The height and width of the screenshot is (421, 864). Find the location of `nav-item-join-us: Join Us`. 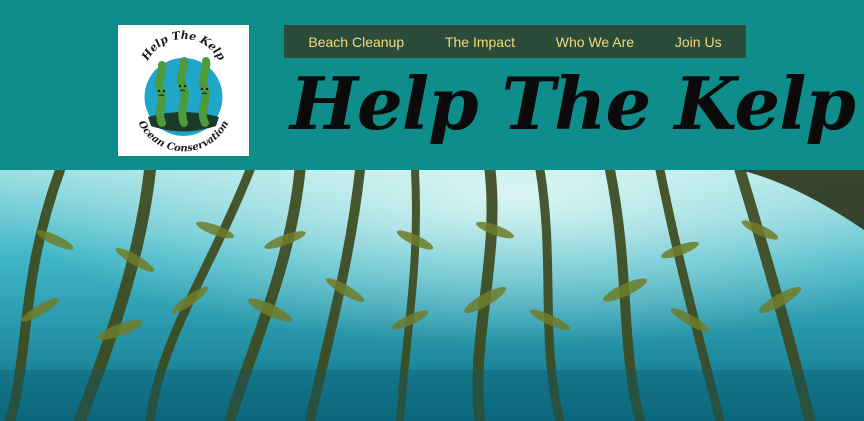

nav-item-join-us: Join Us is located at coordinates (698, 42).